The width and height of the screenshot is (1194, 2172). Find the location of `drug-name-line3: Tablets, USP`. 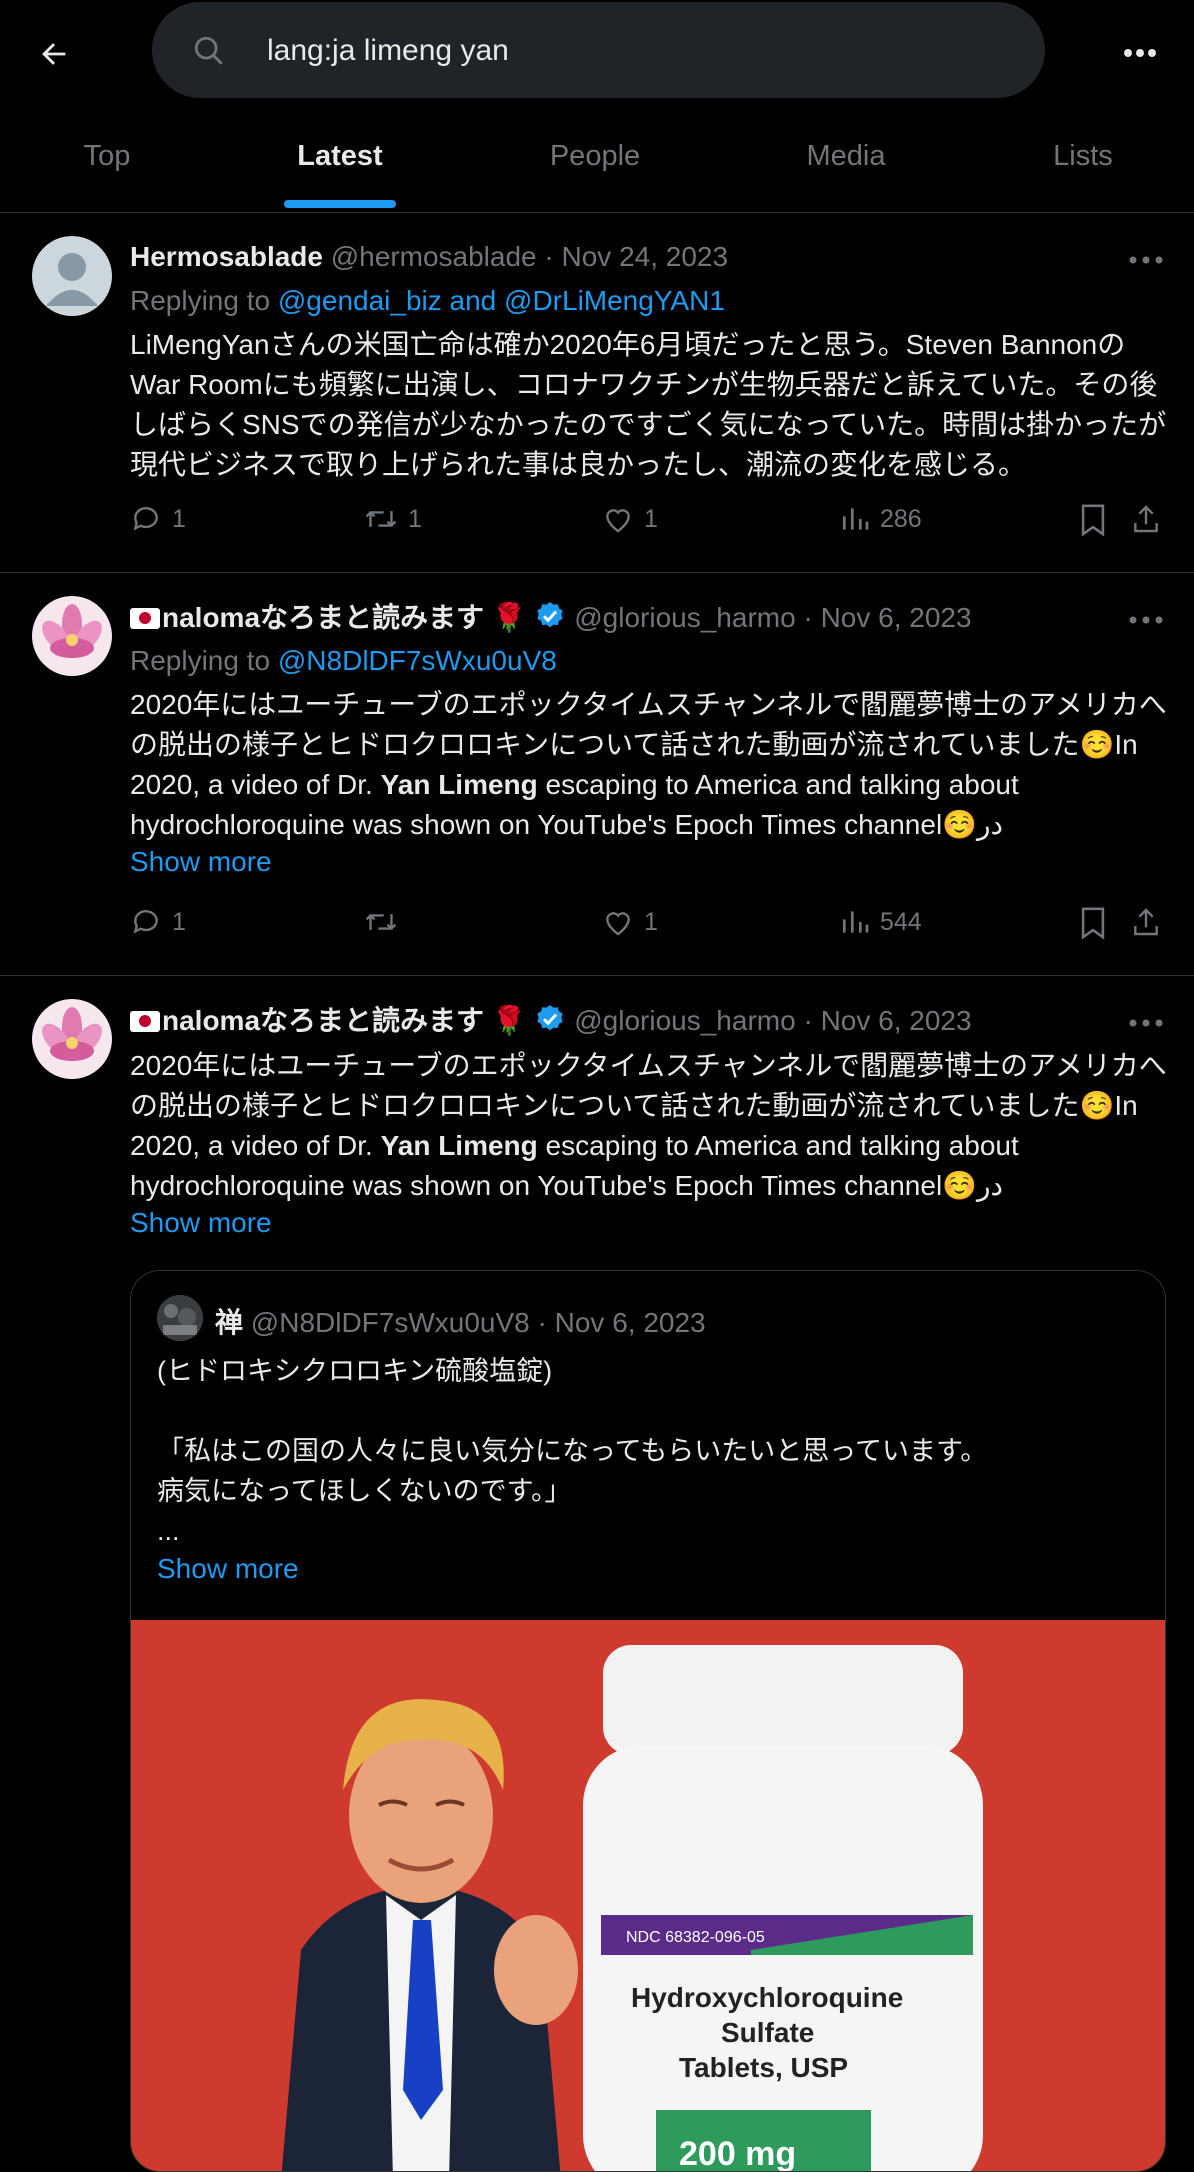

drug-name-line3: Tablets, USP is located at coordinates (763, 2067).